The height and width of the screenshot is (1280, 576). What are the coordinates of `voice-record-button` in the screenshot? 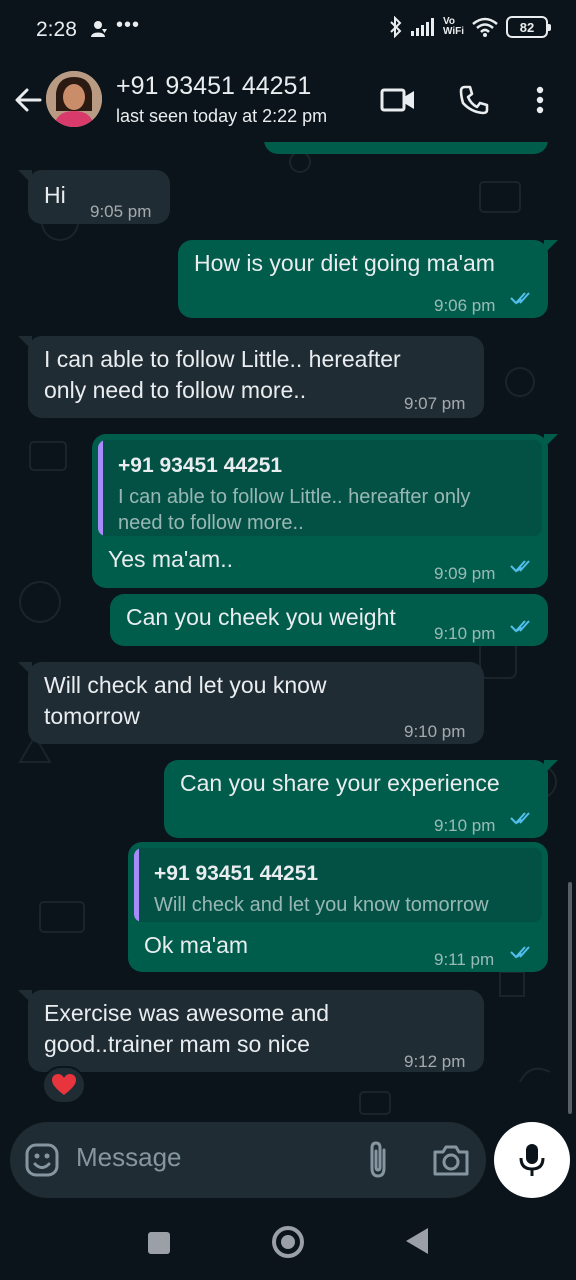 It's located at (532, 1160).